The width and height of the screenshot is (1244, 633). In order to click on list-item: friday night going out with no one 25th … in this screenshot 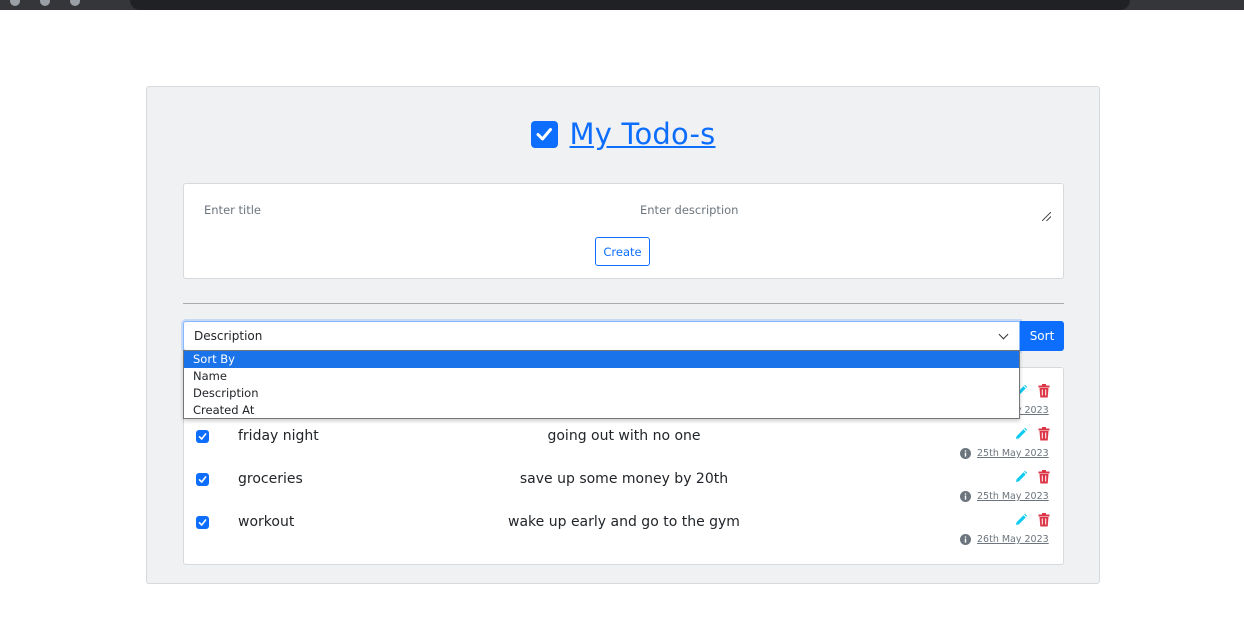, I will do `click(623, 444)`.